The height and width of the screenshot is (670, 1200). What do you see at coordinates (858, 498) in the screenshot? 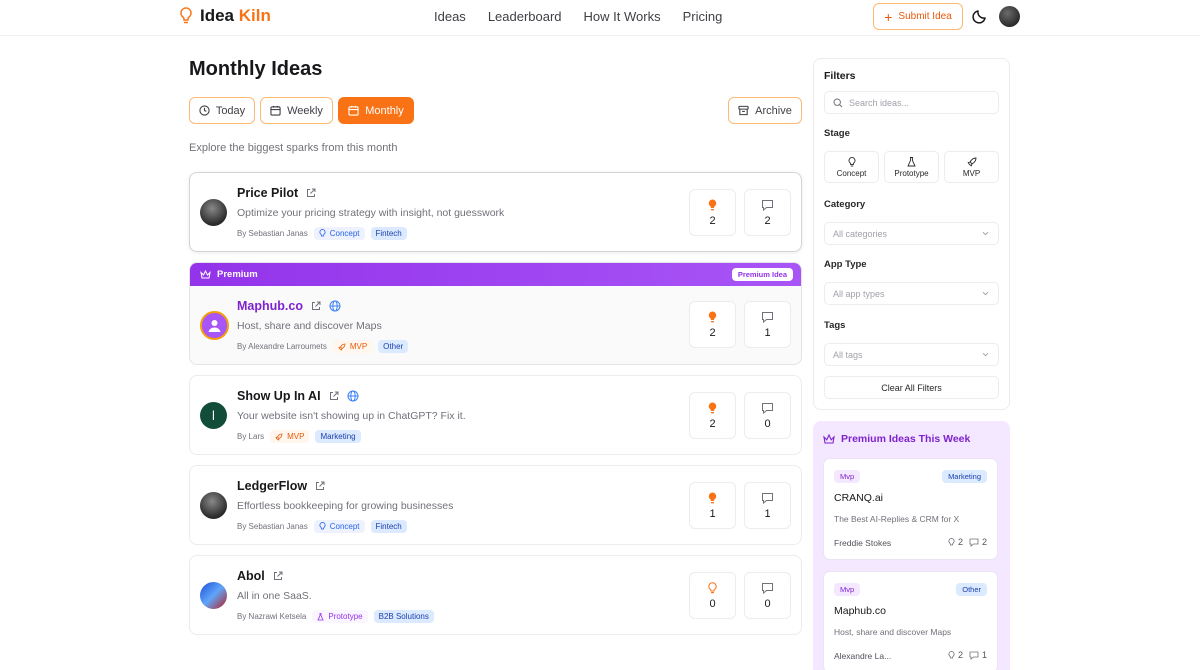
I see `premium-idea-name: CRANQ.ai` at bounding box center [858, 498].